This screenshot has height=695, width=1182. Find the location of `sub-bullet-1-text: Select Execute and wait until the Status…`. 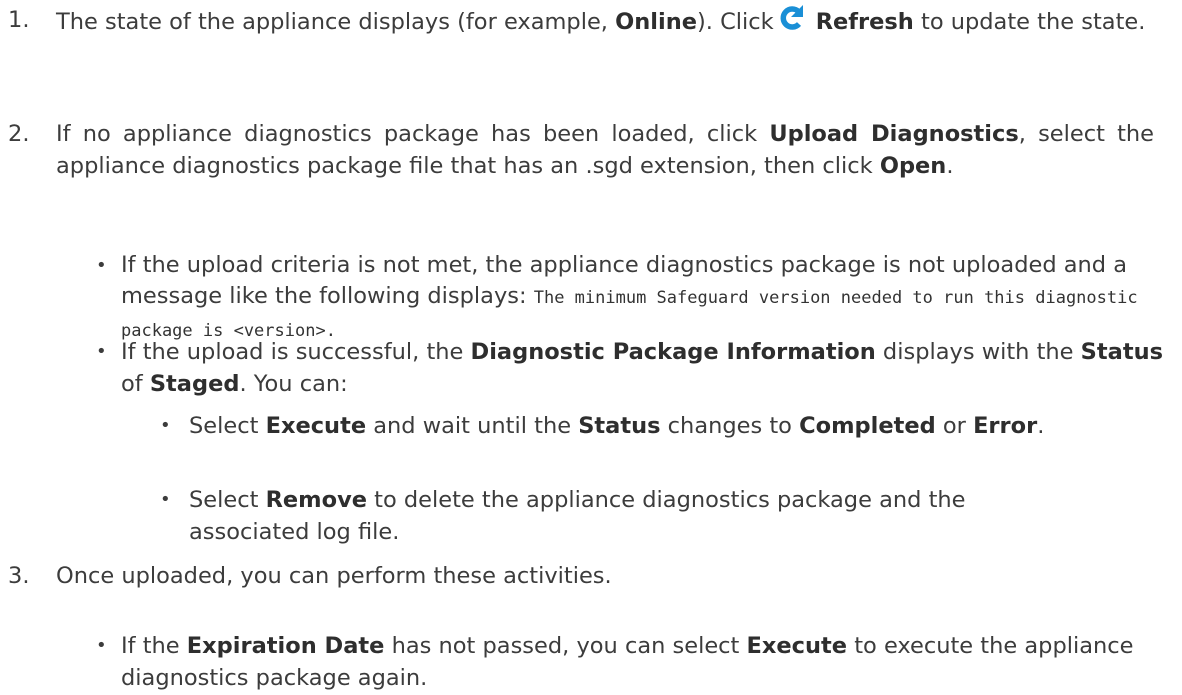

sub-bullet-1-text: Select Execute and wait until the Status… is located at coordinates (670, 426).